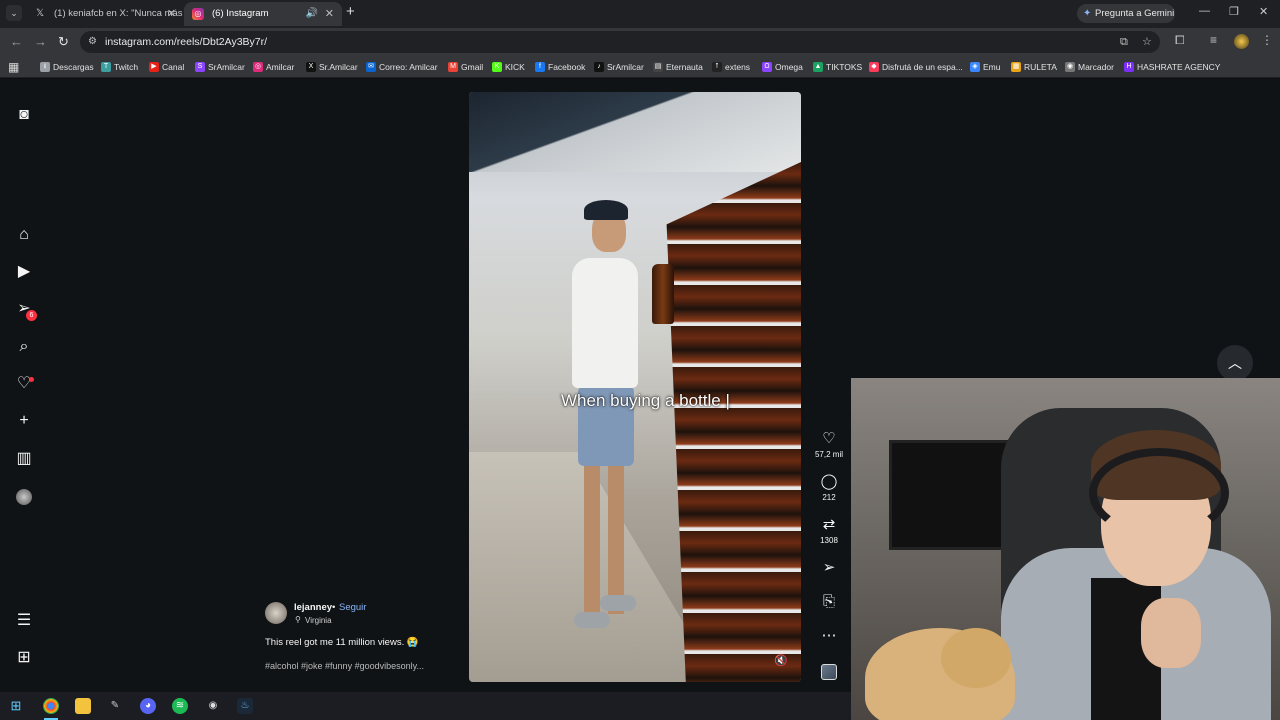 Image resolution: width=1280 pixels, height=720 pixels. What do you see at coordinates (1263, 11) in the screenshot?
I see `close-window-icon: ✕` at bounding box center [1263, 11].